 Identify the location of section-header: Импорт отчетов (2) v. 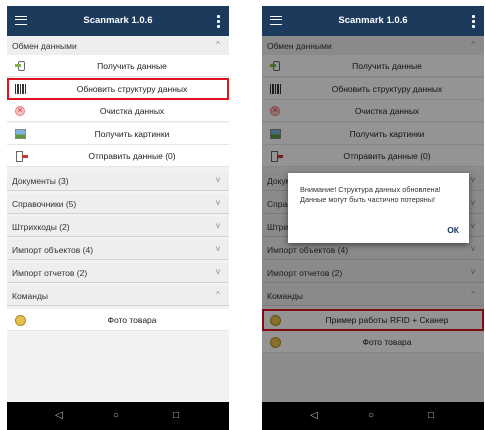
(118, 272).